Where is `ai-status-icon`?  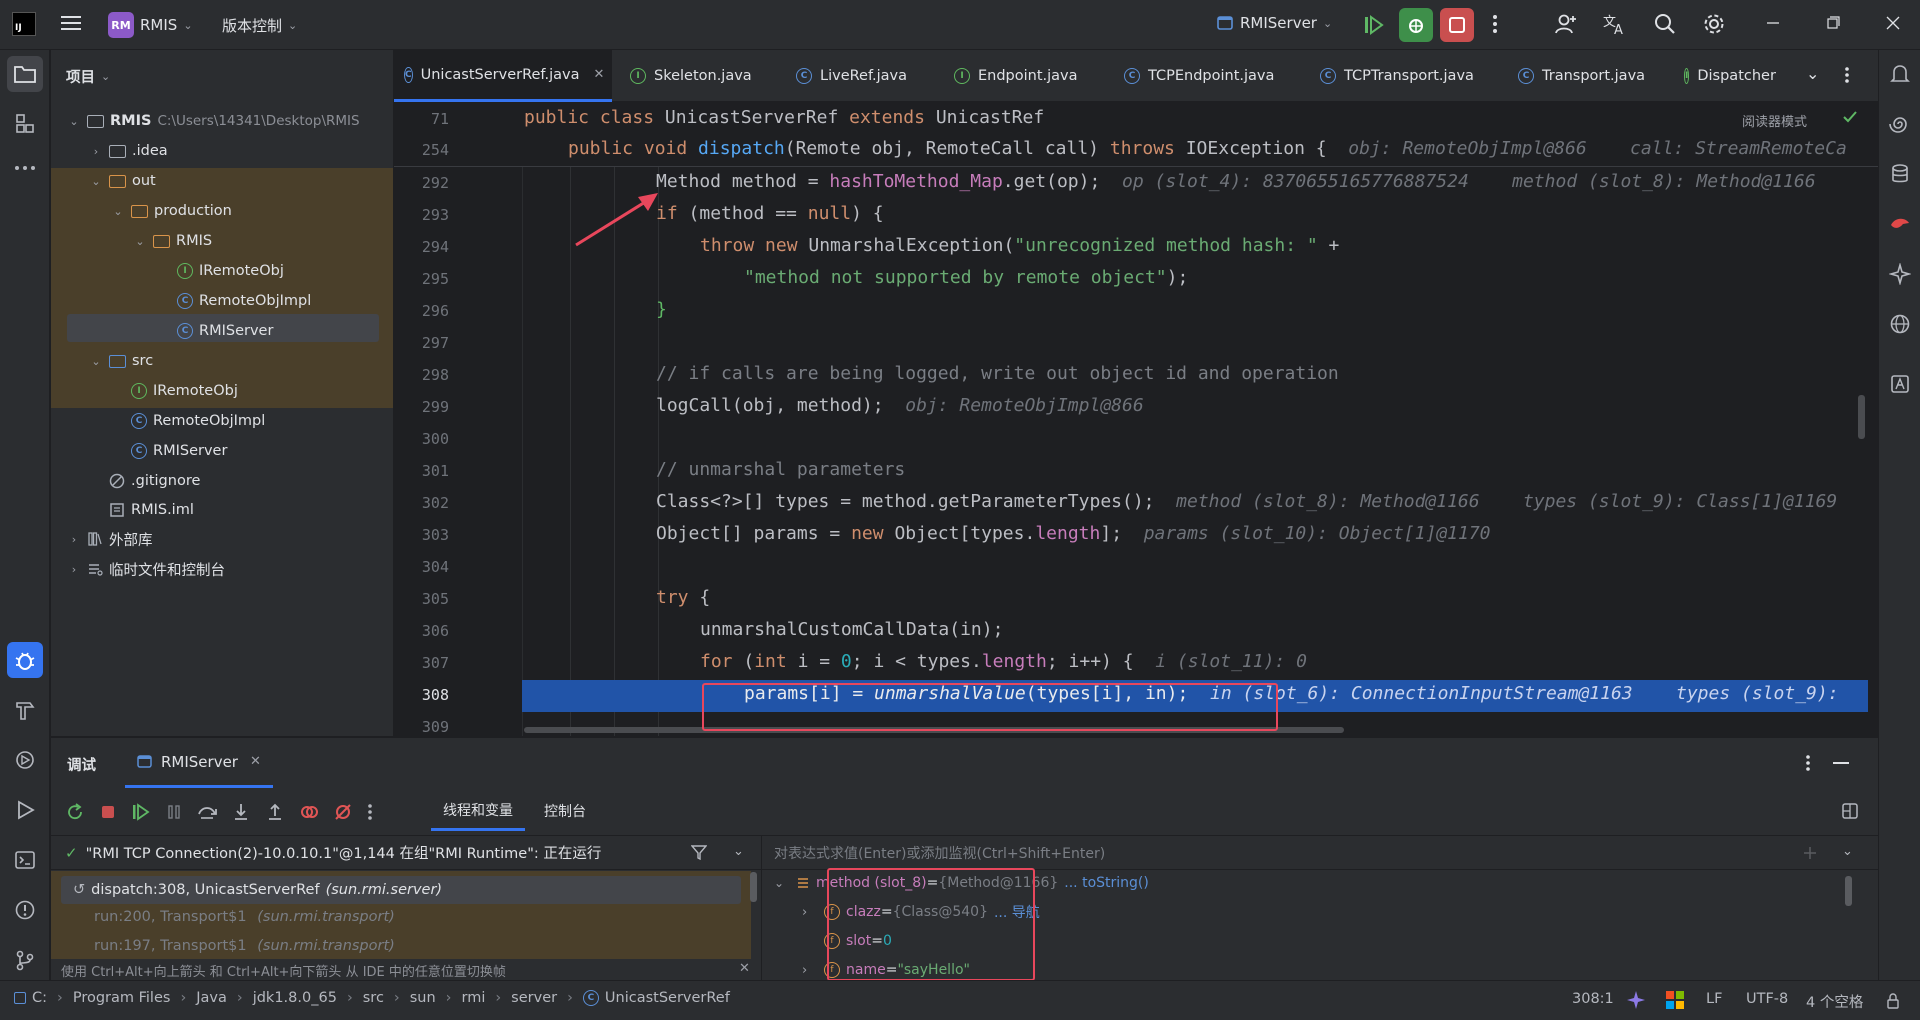
ai-status-icon is located at coordinates (1636, 1000).